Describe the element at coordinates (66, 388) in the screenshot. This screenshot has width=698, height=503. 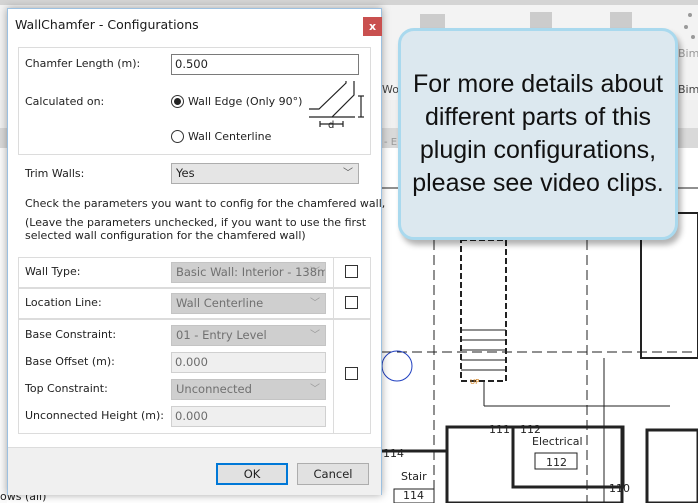
I see `top-constraint-label: Top Constraint:` at that location.